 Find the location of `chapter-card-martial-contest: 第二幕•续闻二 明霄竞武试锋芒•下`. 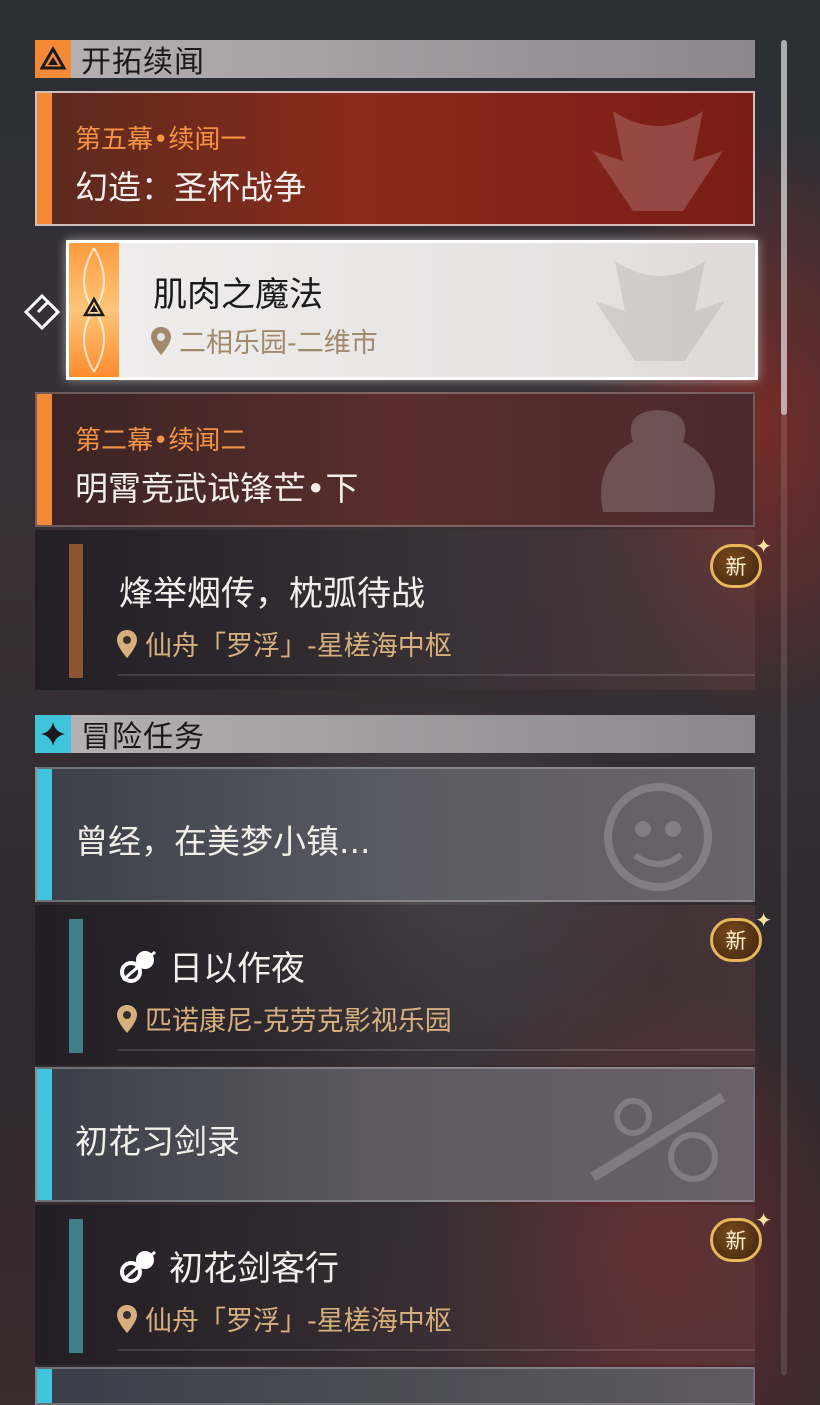

chapter-card-martial-contest: 第二幕•续闻二 明霄竞武试锋芒•下 is located at coordinates (395, 459).